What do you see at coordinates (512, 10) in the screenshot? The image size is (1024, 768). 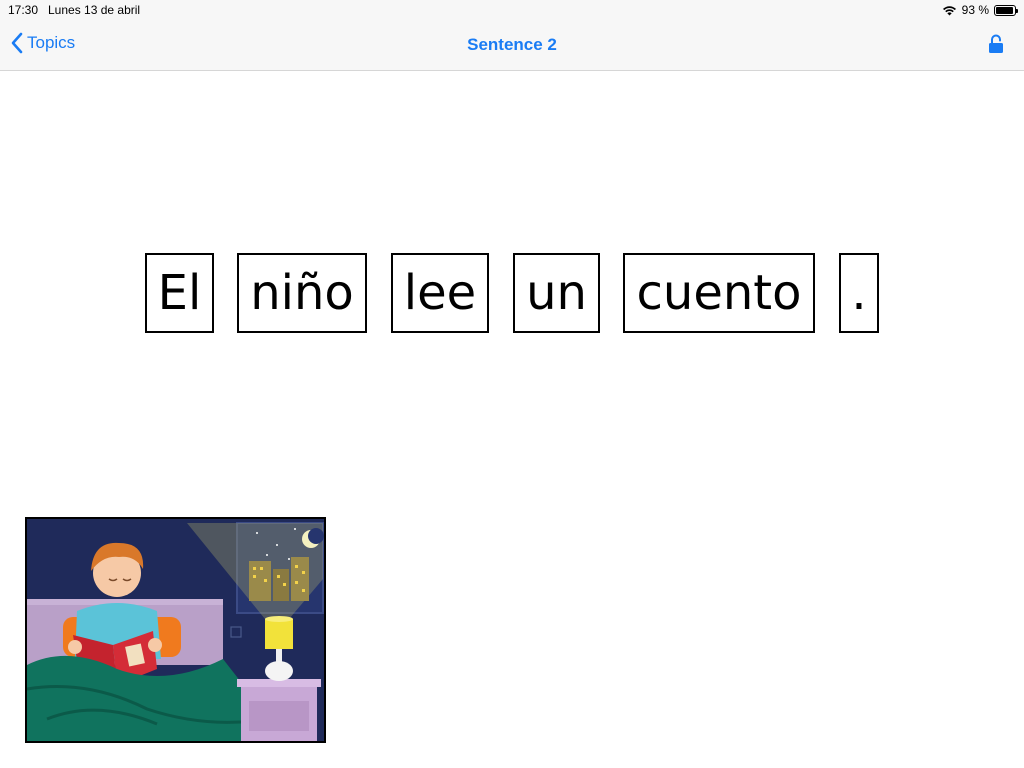 I see `status-bar: 17:30 Lunes 13 de abril 93 %` at bounding box center [512, 10].